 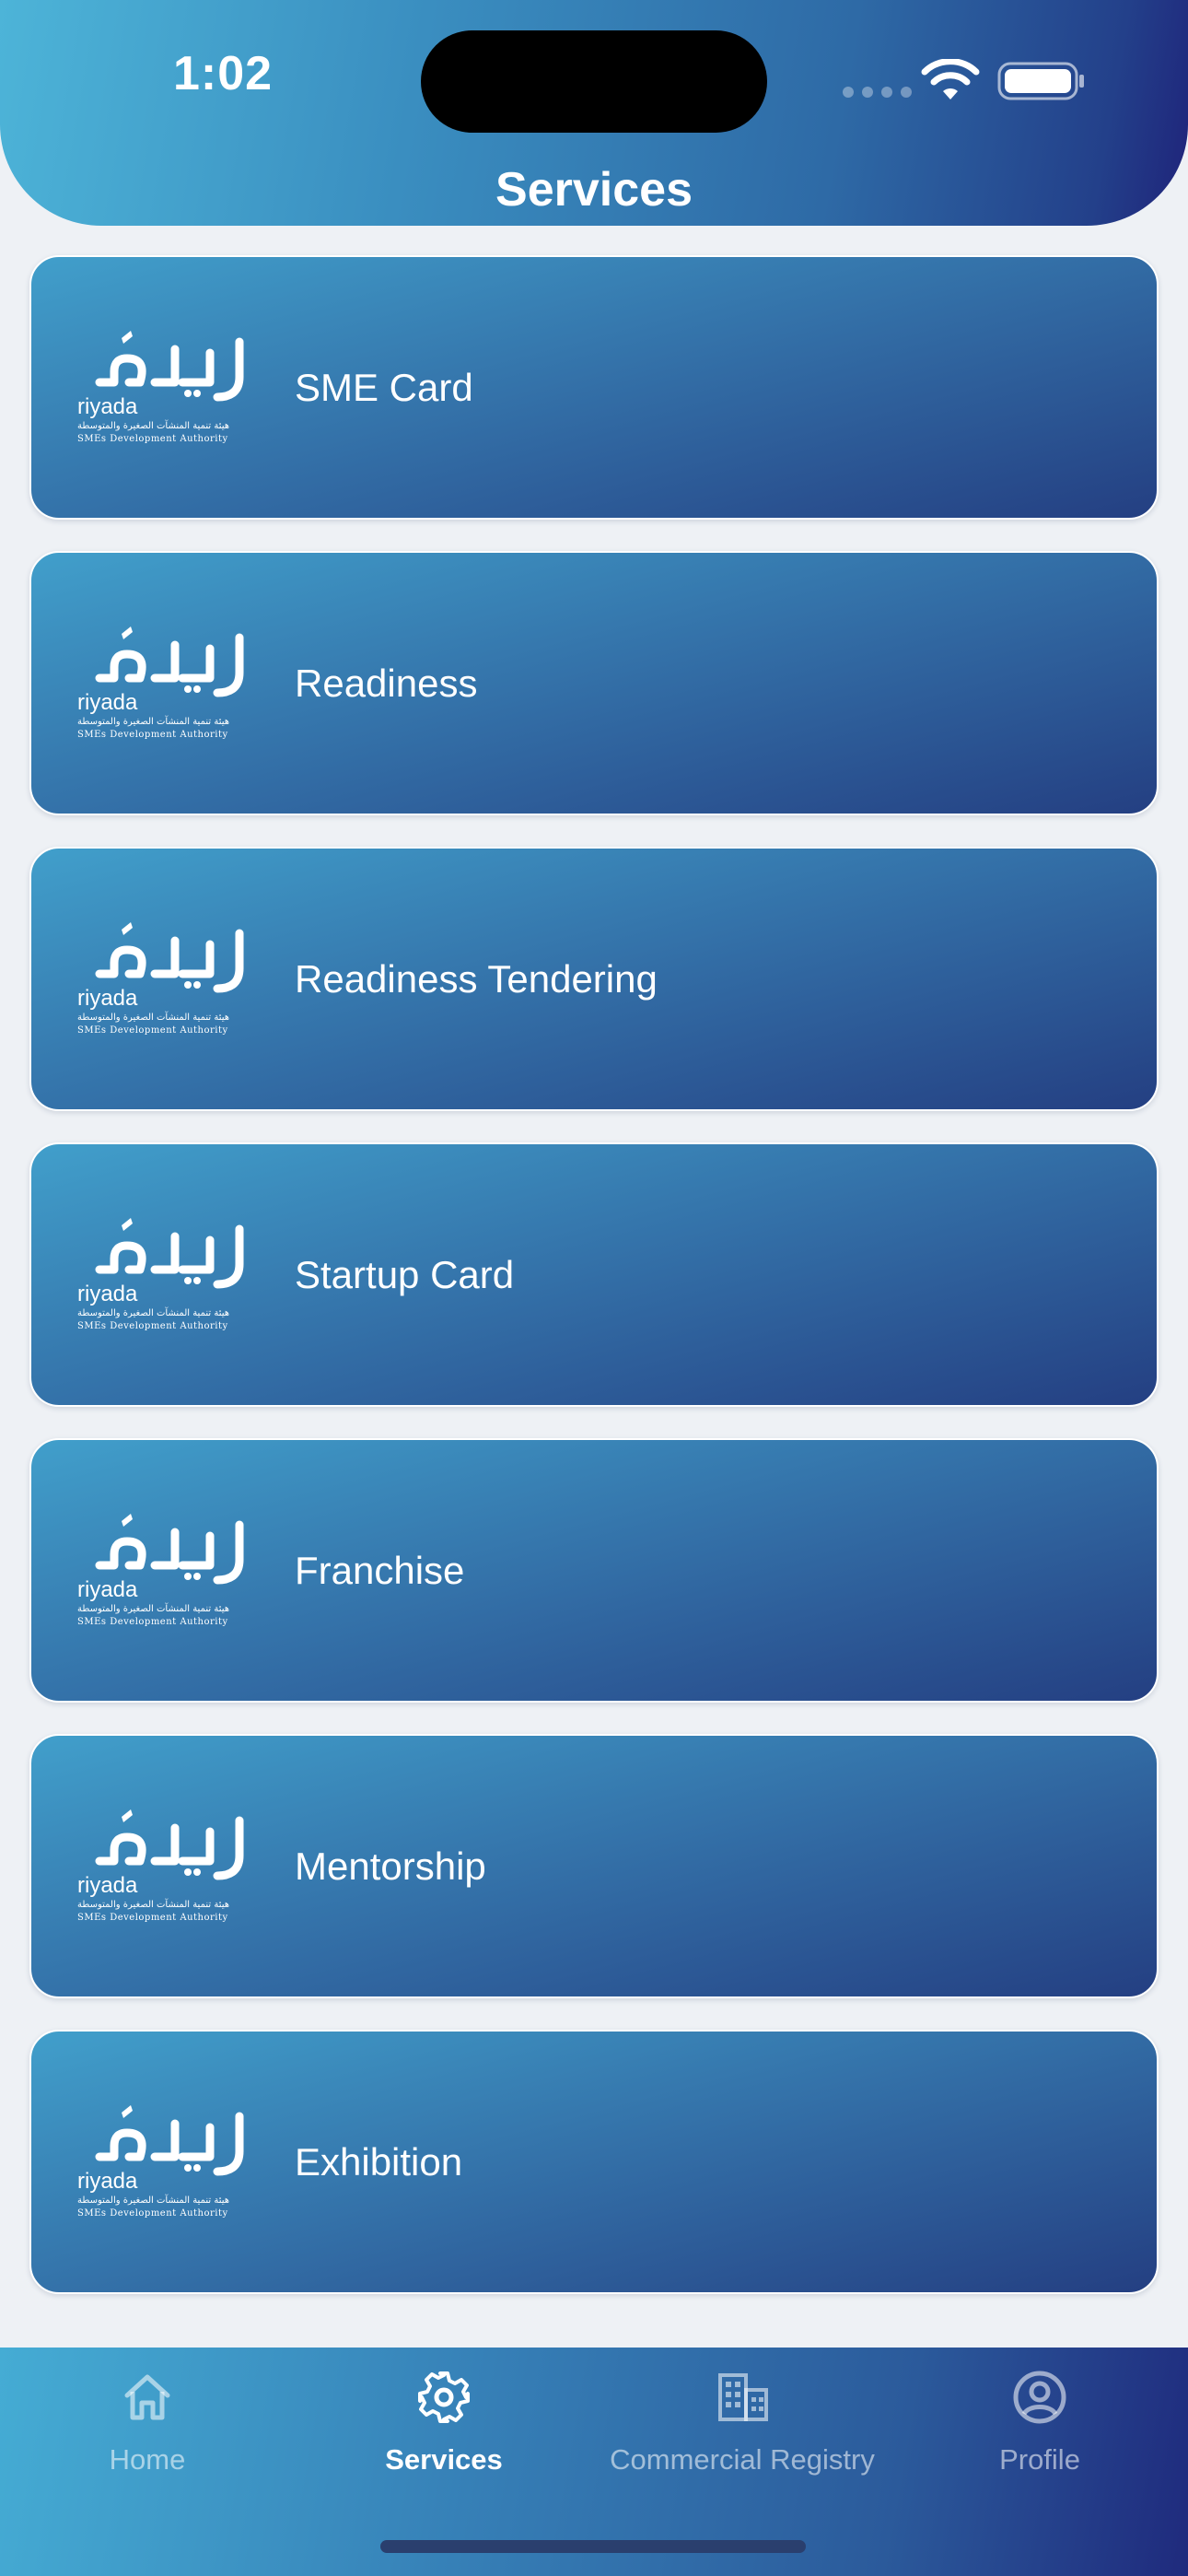 I want to click on tab-profile: Profile, so click(x=1039, y=2421).